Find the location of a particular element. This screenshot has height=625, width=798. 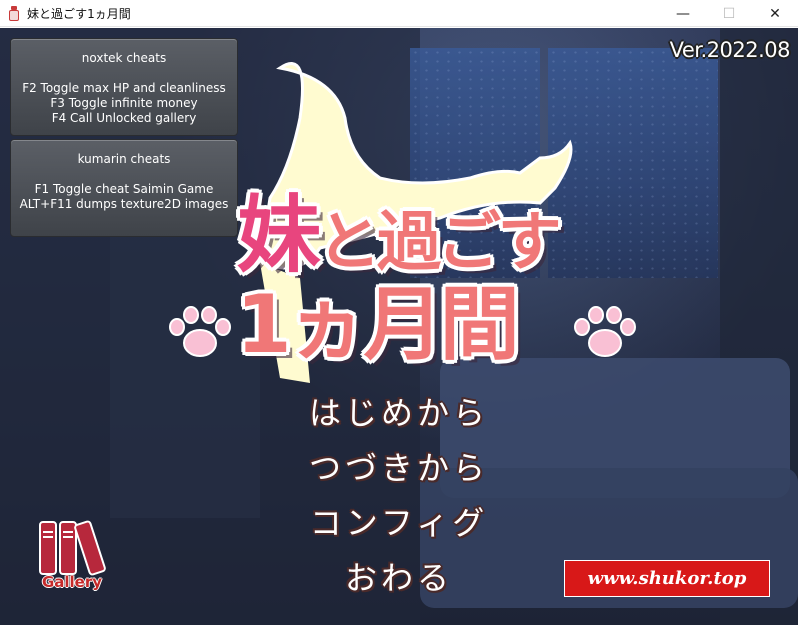

app-bottle-icon is located at coordinates (14, 13).